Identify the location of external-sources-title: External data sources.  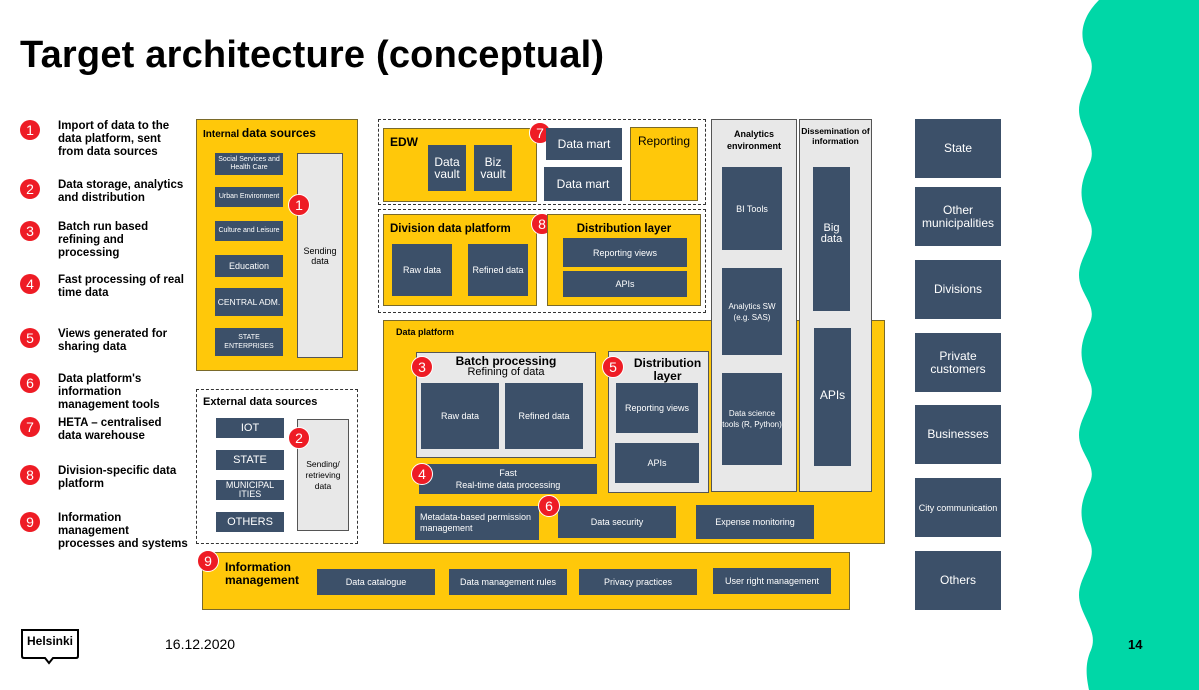
(260, 402).